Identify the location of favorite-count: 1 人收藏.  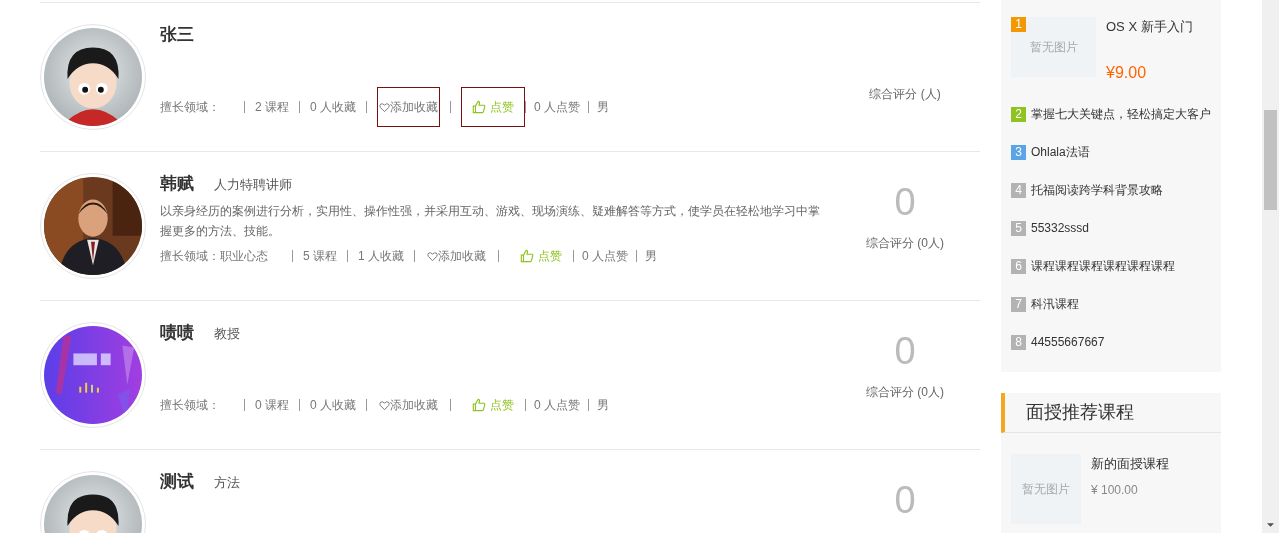
(381, 256).